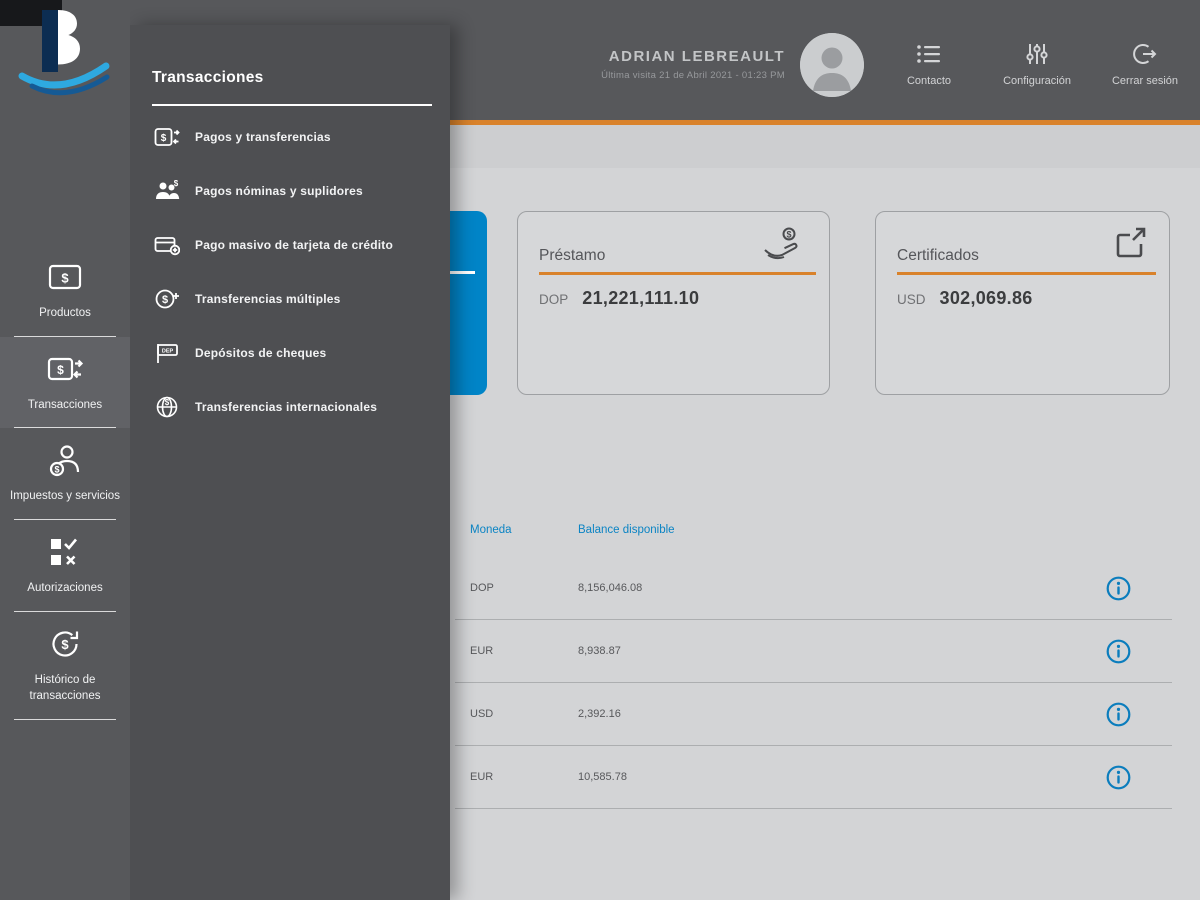  What do you see at coordinates (292, 105) in the screenshot?
I see `submenu-underline` at bounding box center [292, 105].